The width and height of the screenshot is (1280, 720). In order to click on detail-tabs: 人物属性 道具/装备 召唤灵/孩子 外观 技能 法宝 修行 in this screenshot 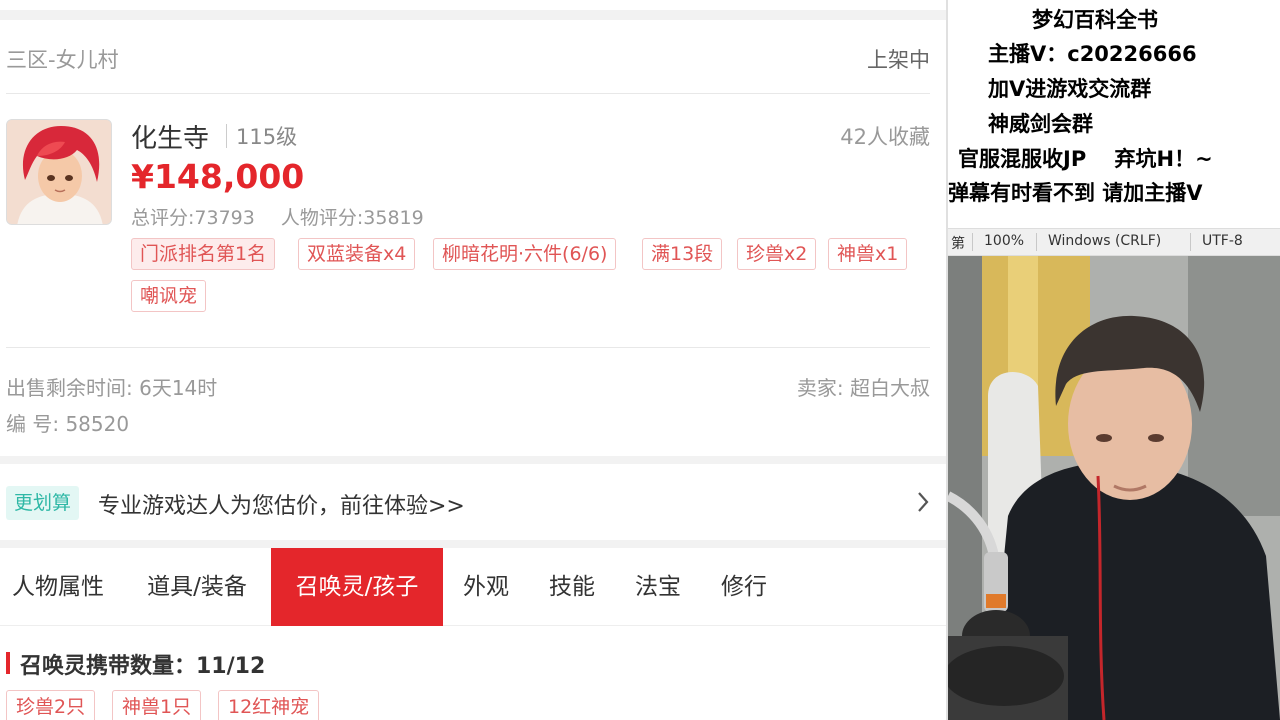, I will do `click(473, 587)`.